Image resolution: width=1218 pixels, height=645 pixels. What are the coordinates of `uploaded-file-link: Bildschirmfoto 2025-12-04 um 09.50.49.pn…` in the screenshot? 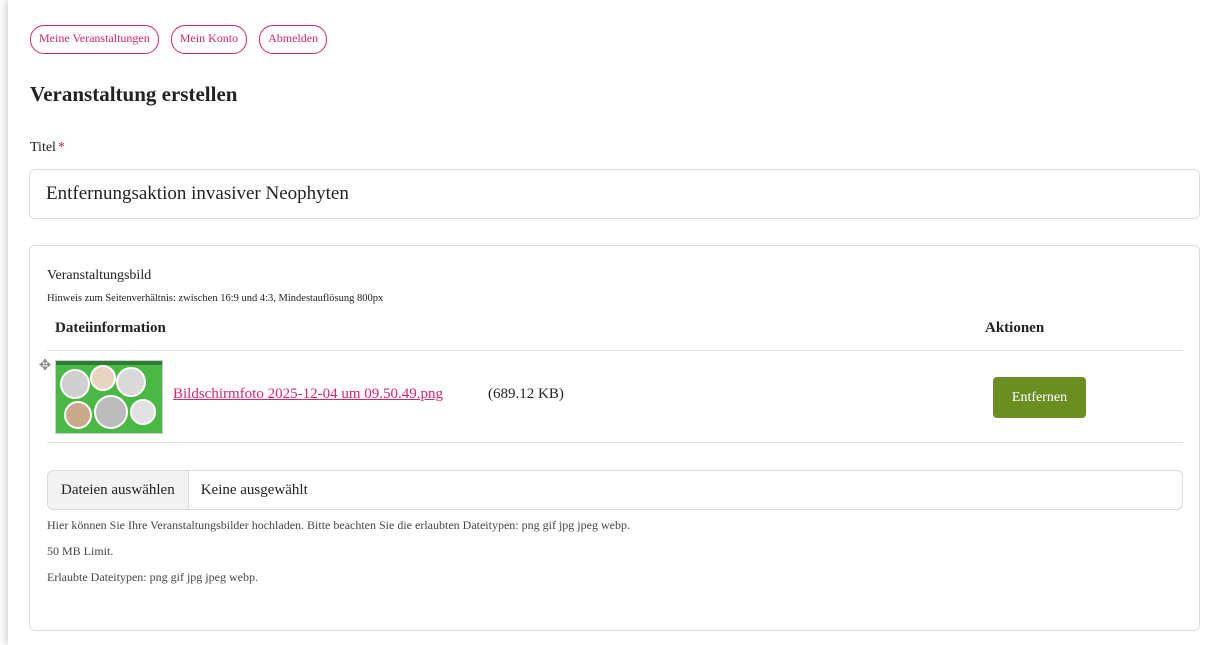 It's located at (308, 394).